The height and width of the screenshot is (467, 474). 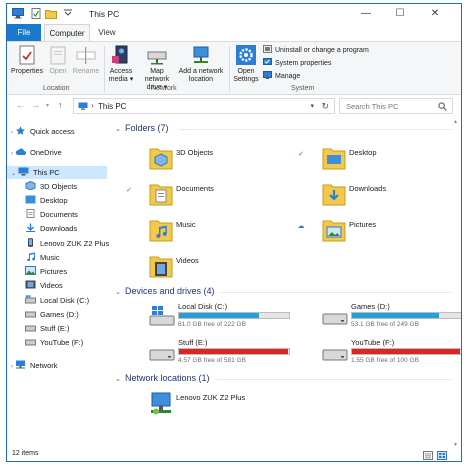 What do you see at coordinates (24, 32) in the screenshot?
I see `tab-file: File` at bounding box center [24, 32].